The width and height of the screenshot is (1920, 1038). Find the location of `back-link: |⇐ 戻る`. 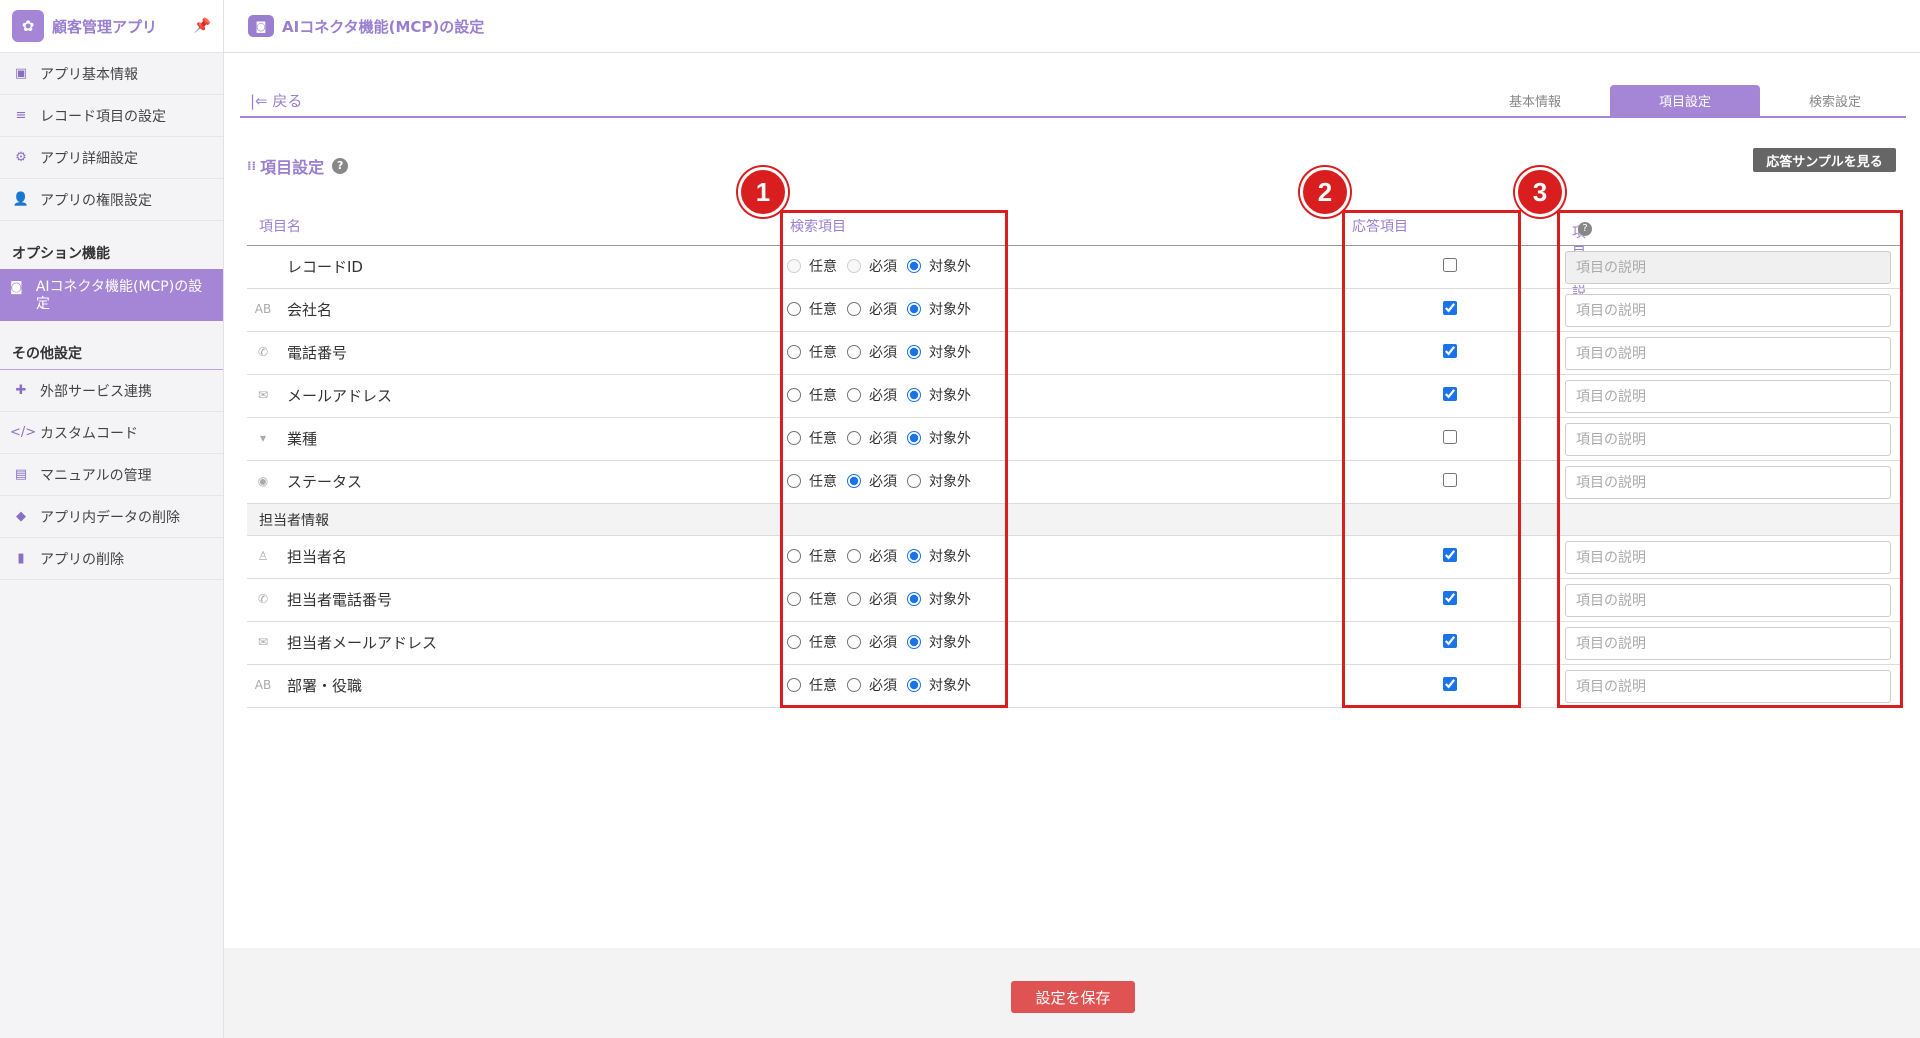

back-link: |⇐ 戻る is located at coordinates (276, 100).